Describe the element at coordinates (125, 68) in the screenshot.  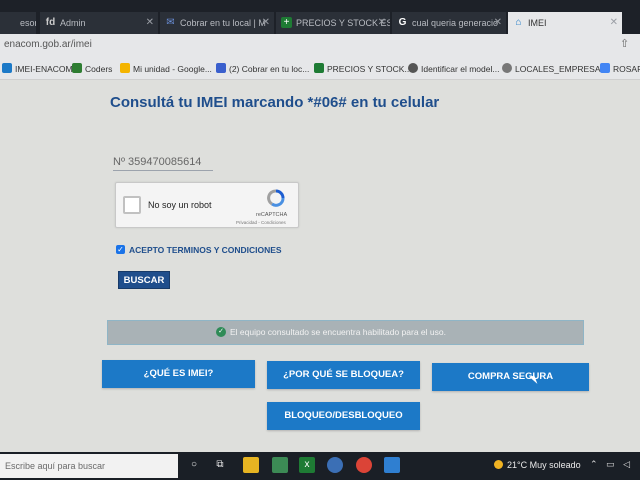
I see `drive-bookmark-icon` at that location.